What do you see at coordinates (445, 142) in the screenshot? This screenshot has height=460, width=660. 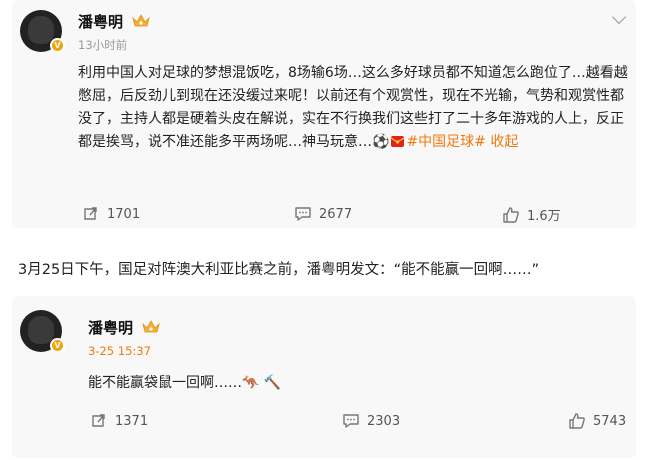 I see `topic-tag: #中国足球#` at bounding box center [445, 142].